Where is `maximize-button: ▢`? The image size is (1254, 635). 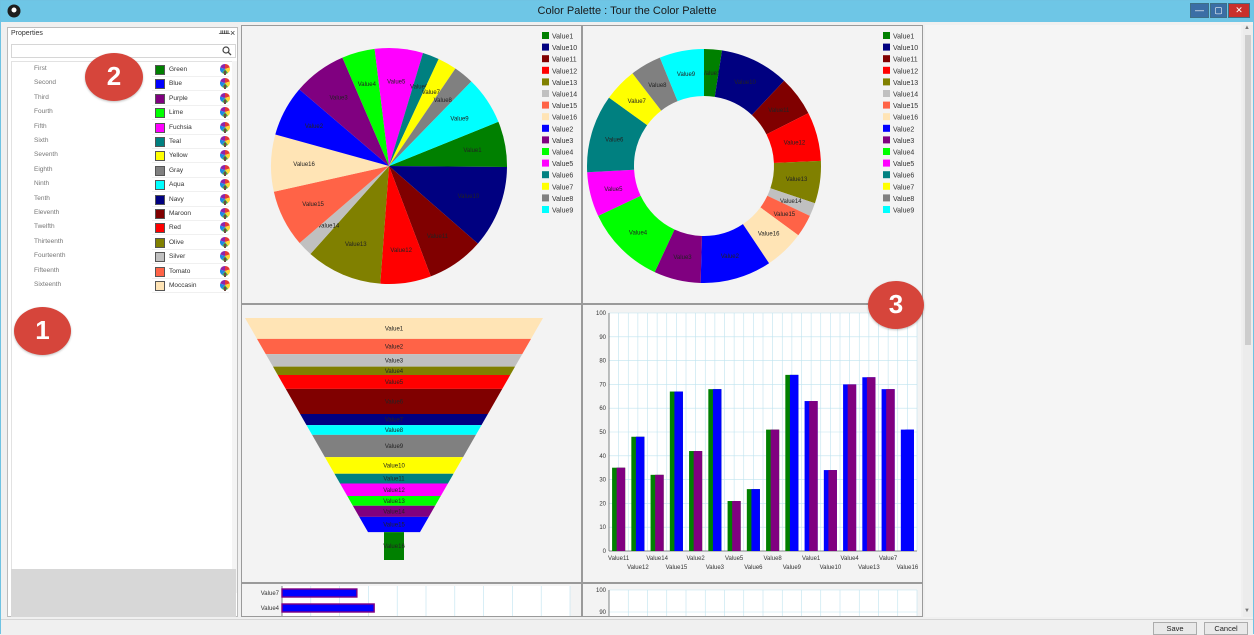 maximize-button: ▢ is located at coordinates (1218, 10).